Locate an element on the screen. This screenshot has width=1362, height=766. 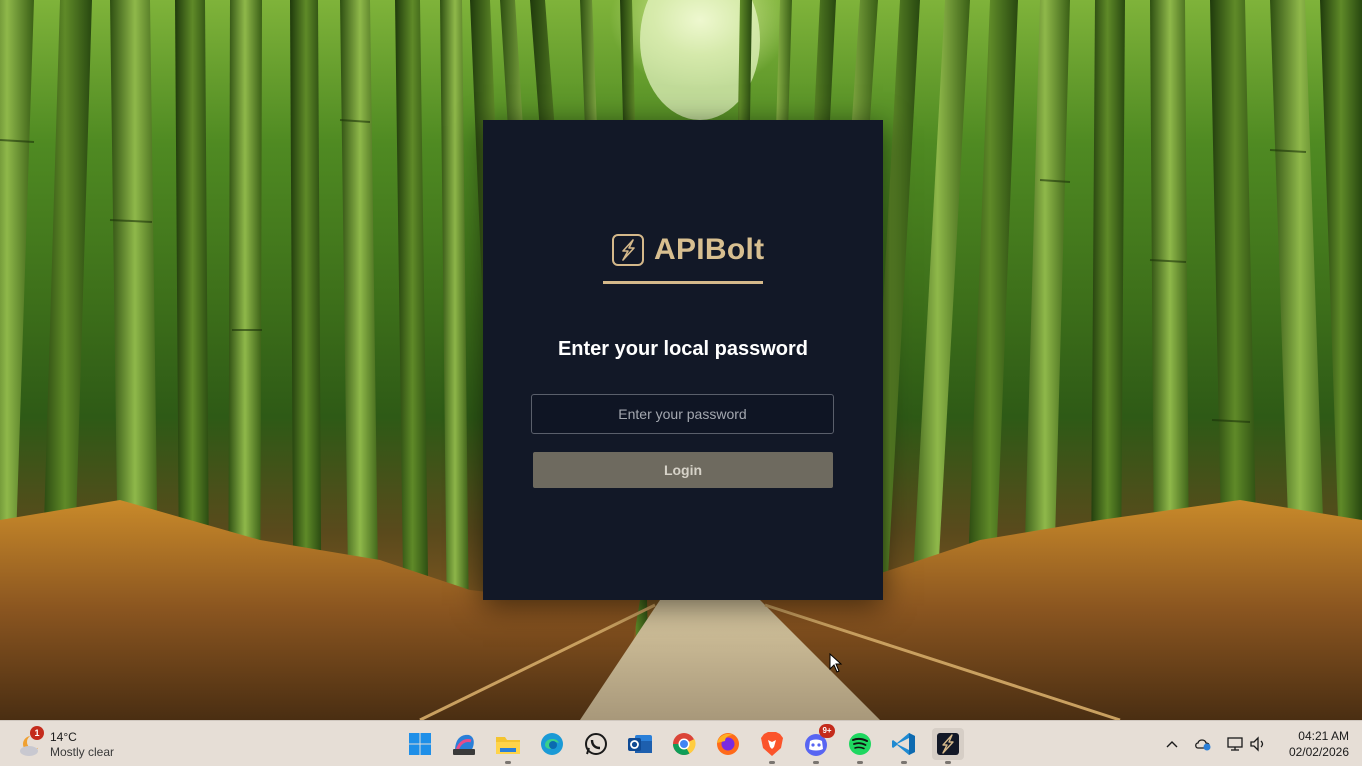
taskbar-app-discord: 9+ is located at coordinates (817, 744).